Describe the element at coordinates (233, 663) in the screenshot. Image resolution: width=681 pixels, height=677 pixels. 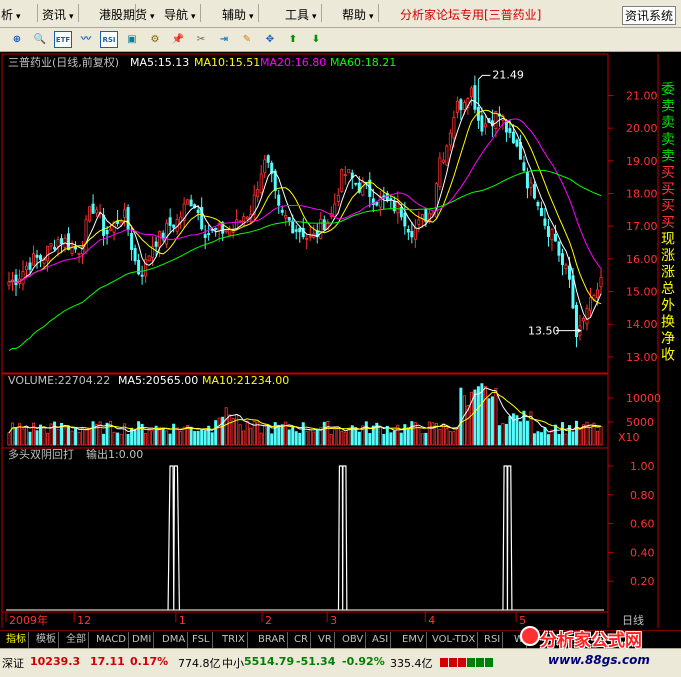
I see `zx-label: 中小` at that location.